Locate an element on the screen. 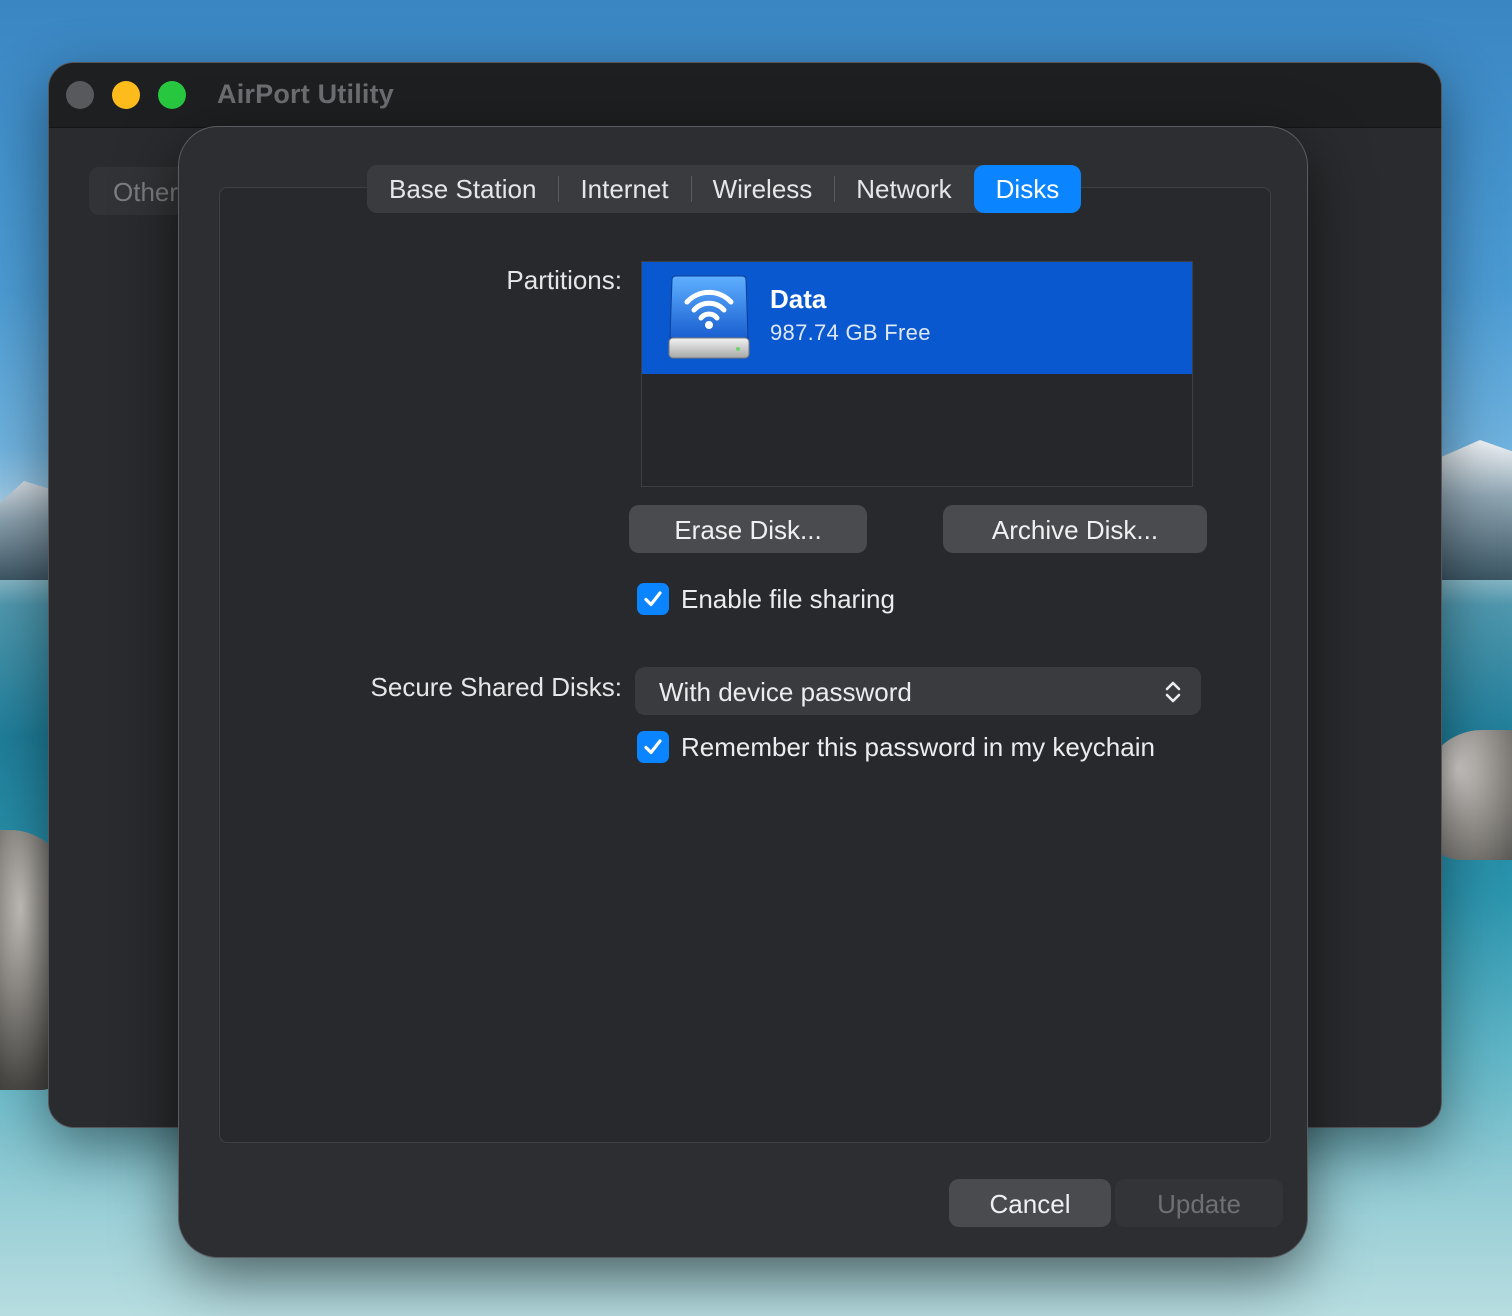  remember-password-row: Remember this password in my keychain is located at coordinates (896, 747).